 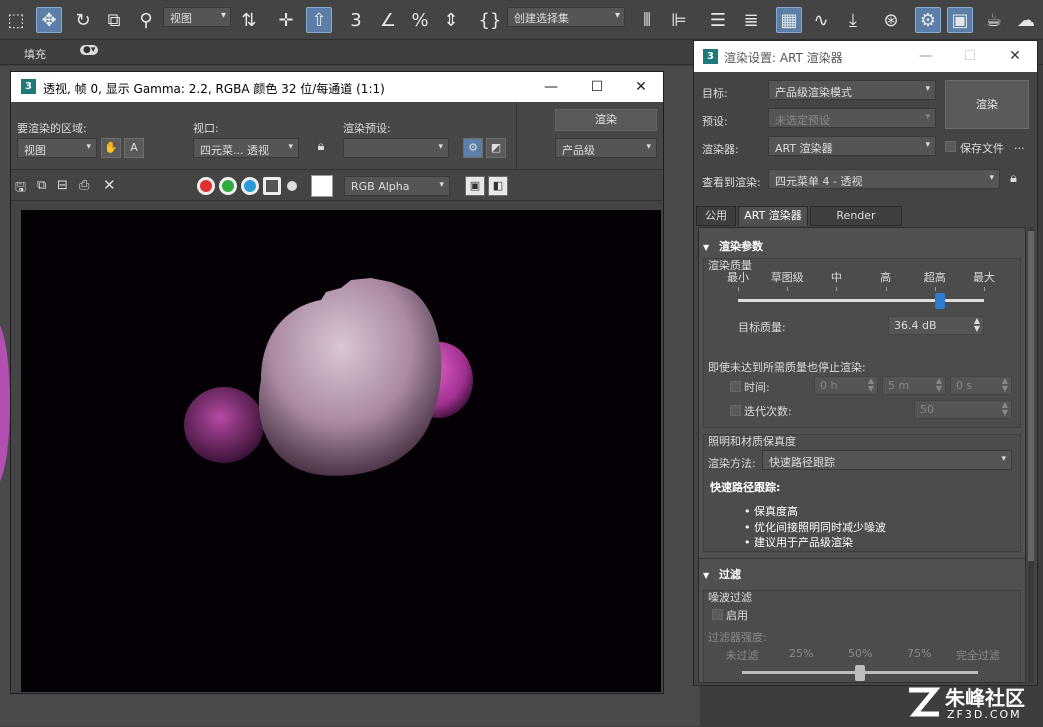 What do you see at coordinates (197, 17) in the screenshot?
I see `reference-coord-combo: 视图` at bounding box center [197, 17].